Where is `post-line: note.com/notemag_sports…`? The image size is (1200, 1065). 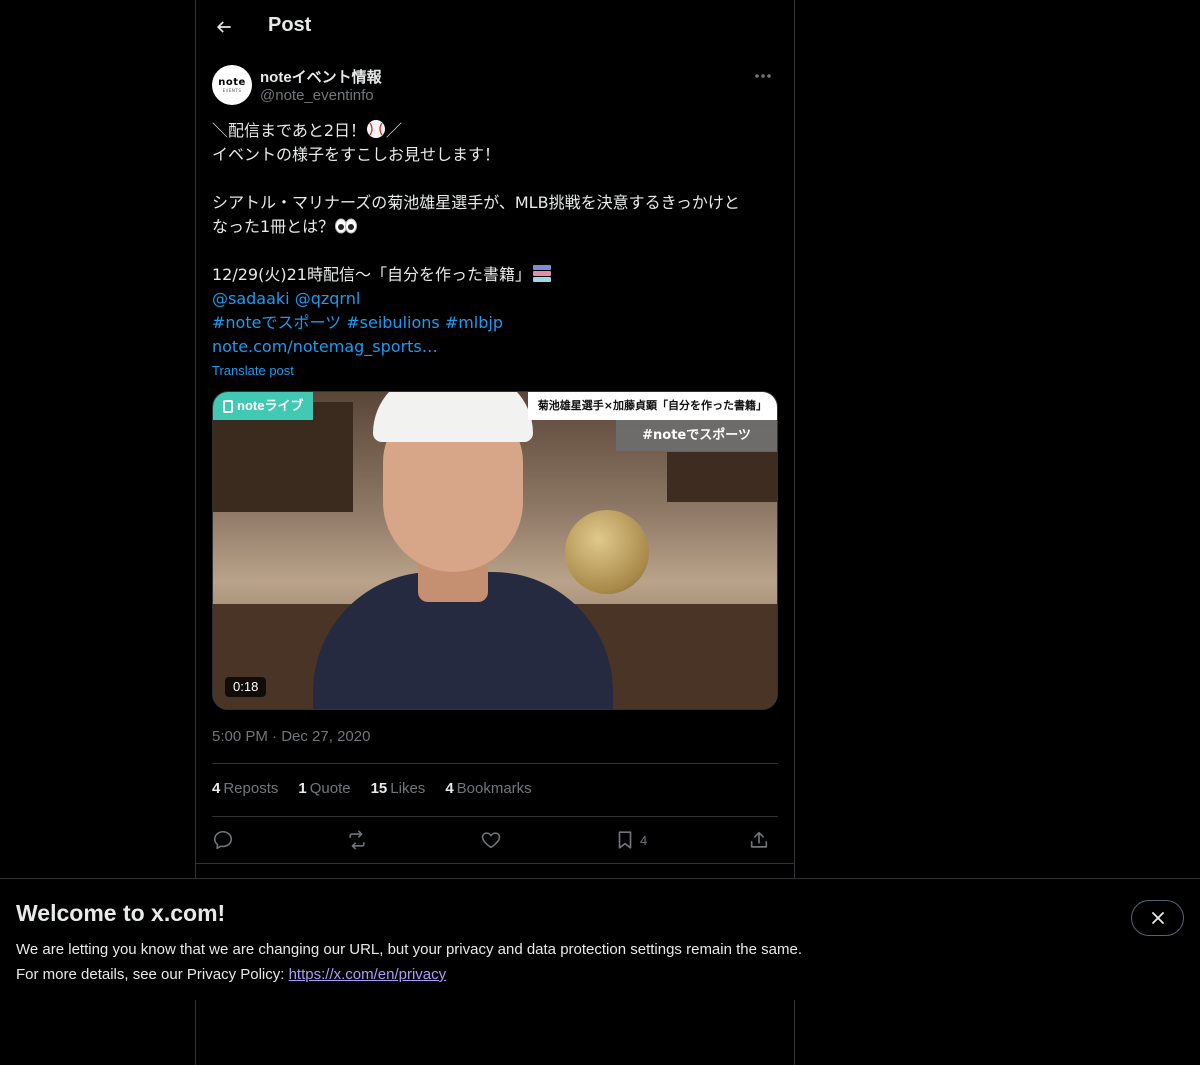 post-line: note.com/notemag_sports… is located at coordinates (495, 347).